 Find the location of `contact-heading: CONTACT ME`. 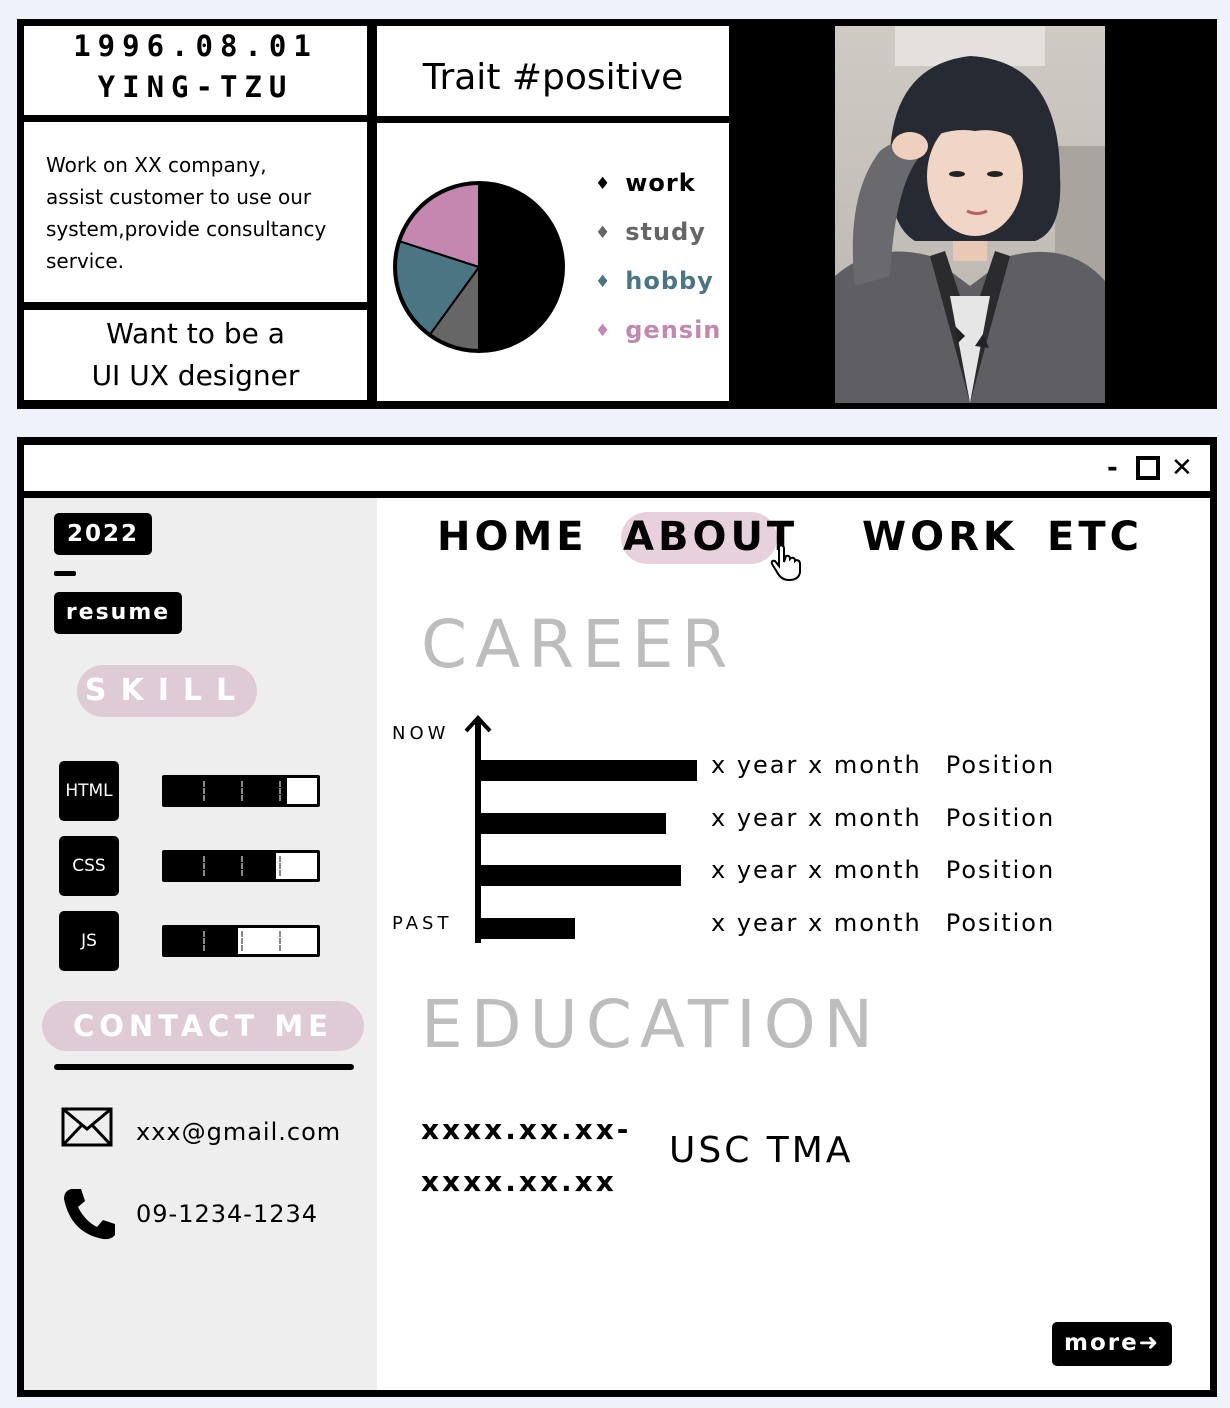

contact-heading: CONTACT ME is located at coordinates (203, 1026).